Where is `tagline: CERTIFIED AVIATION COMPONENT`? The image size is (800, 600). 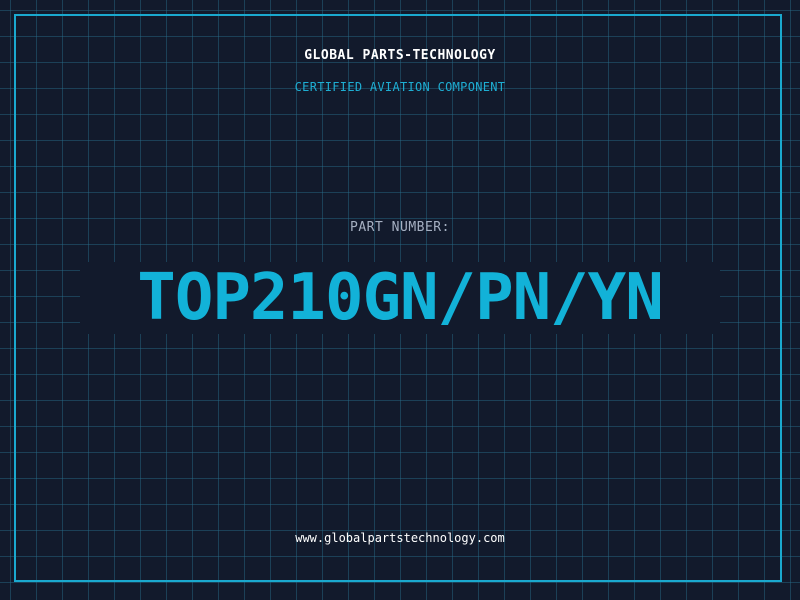
tagline: CERTIFIED AVIATION COMPONENT is located at coordinates (400, 87).